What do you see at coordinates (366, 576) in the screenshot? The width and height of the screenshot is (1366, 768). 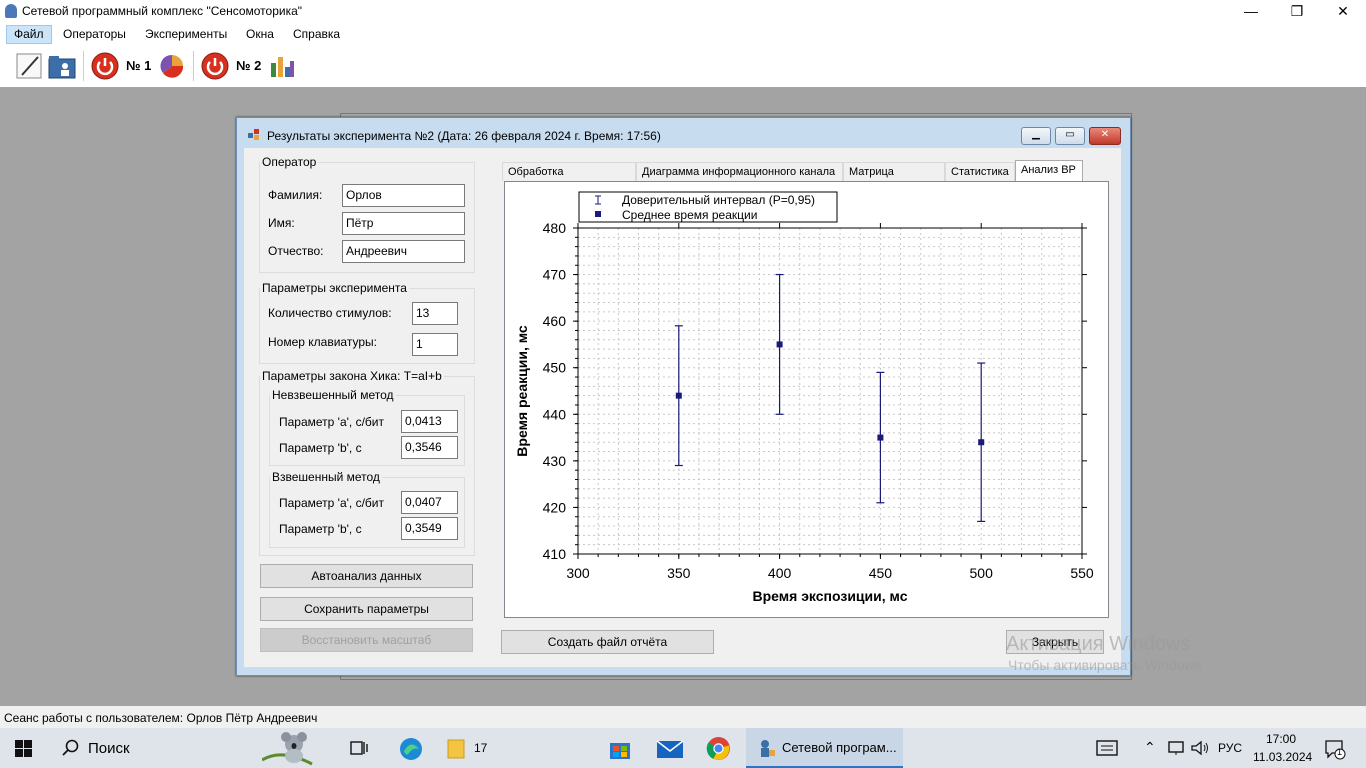 I see `autoanalysis-button: Автоанализ данных` at bounding box center [366, 576].